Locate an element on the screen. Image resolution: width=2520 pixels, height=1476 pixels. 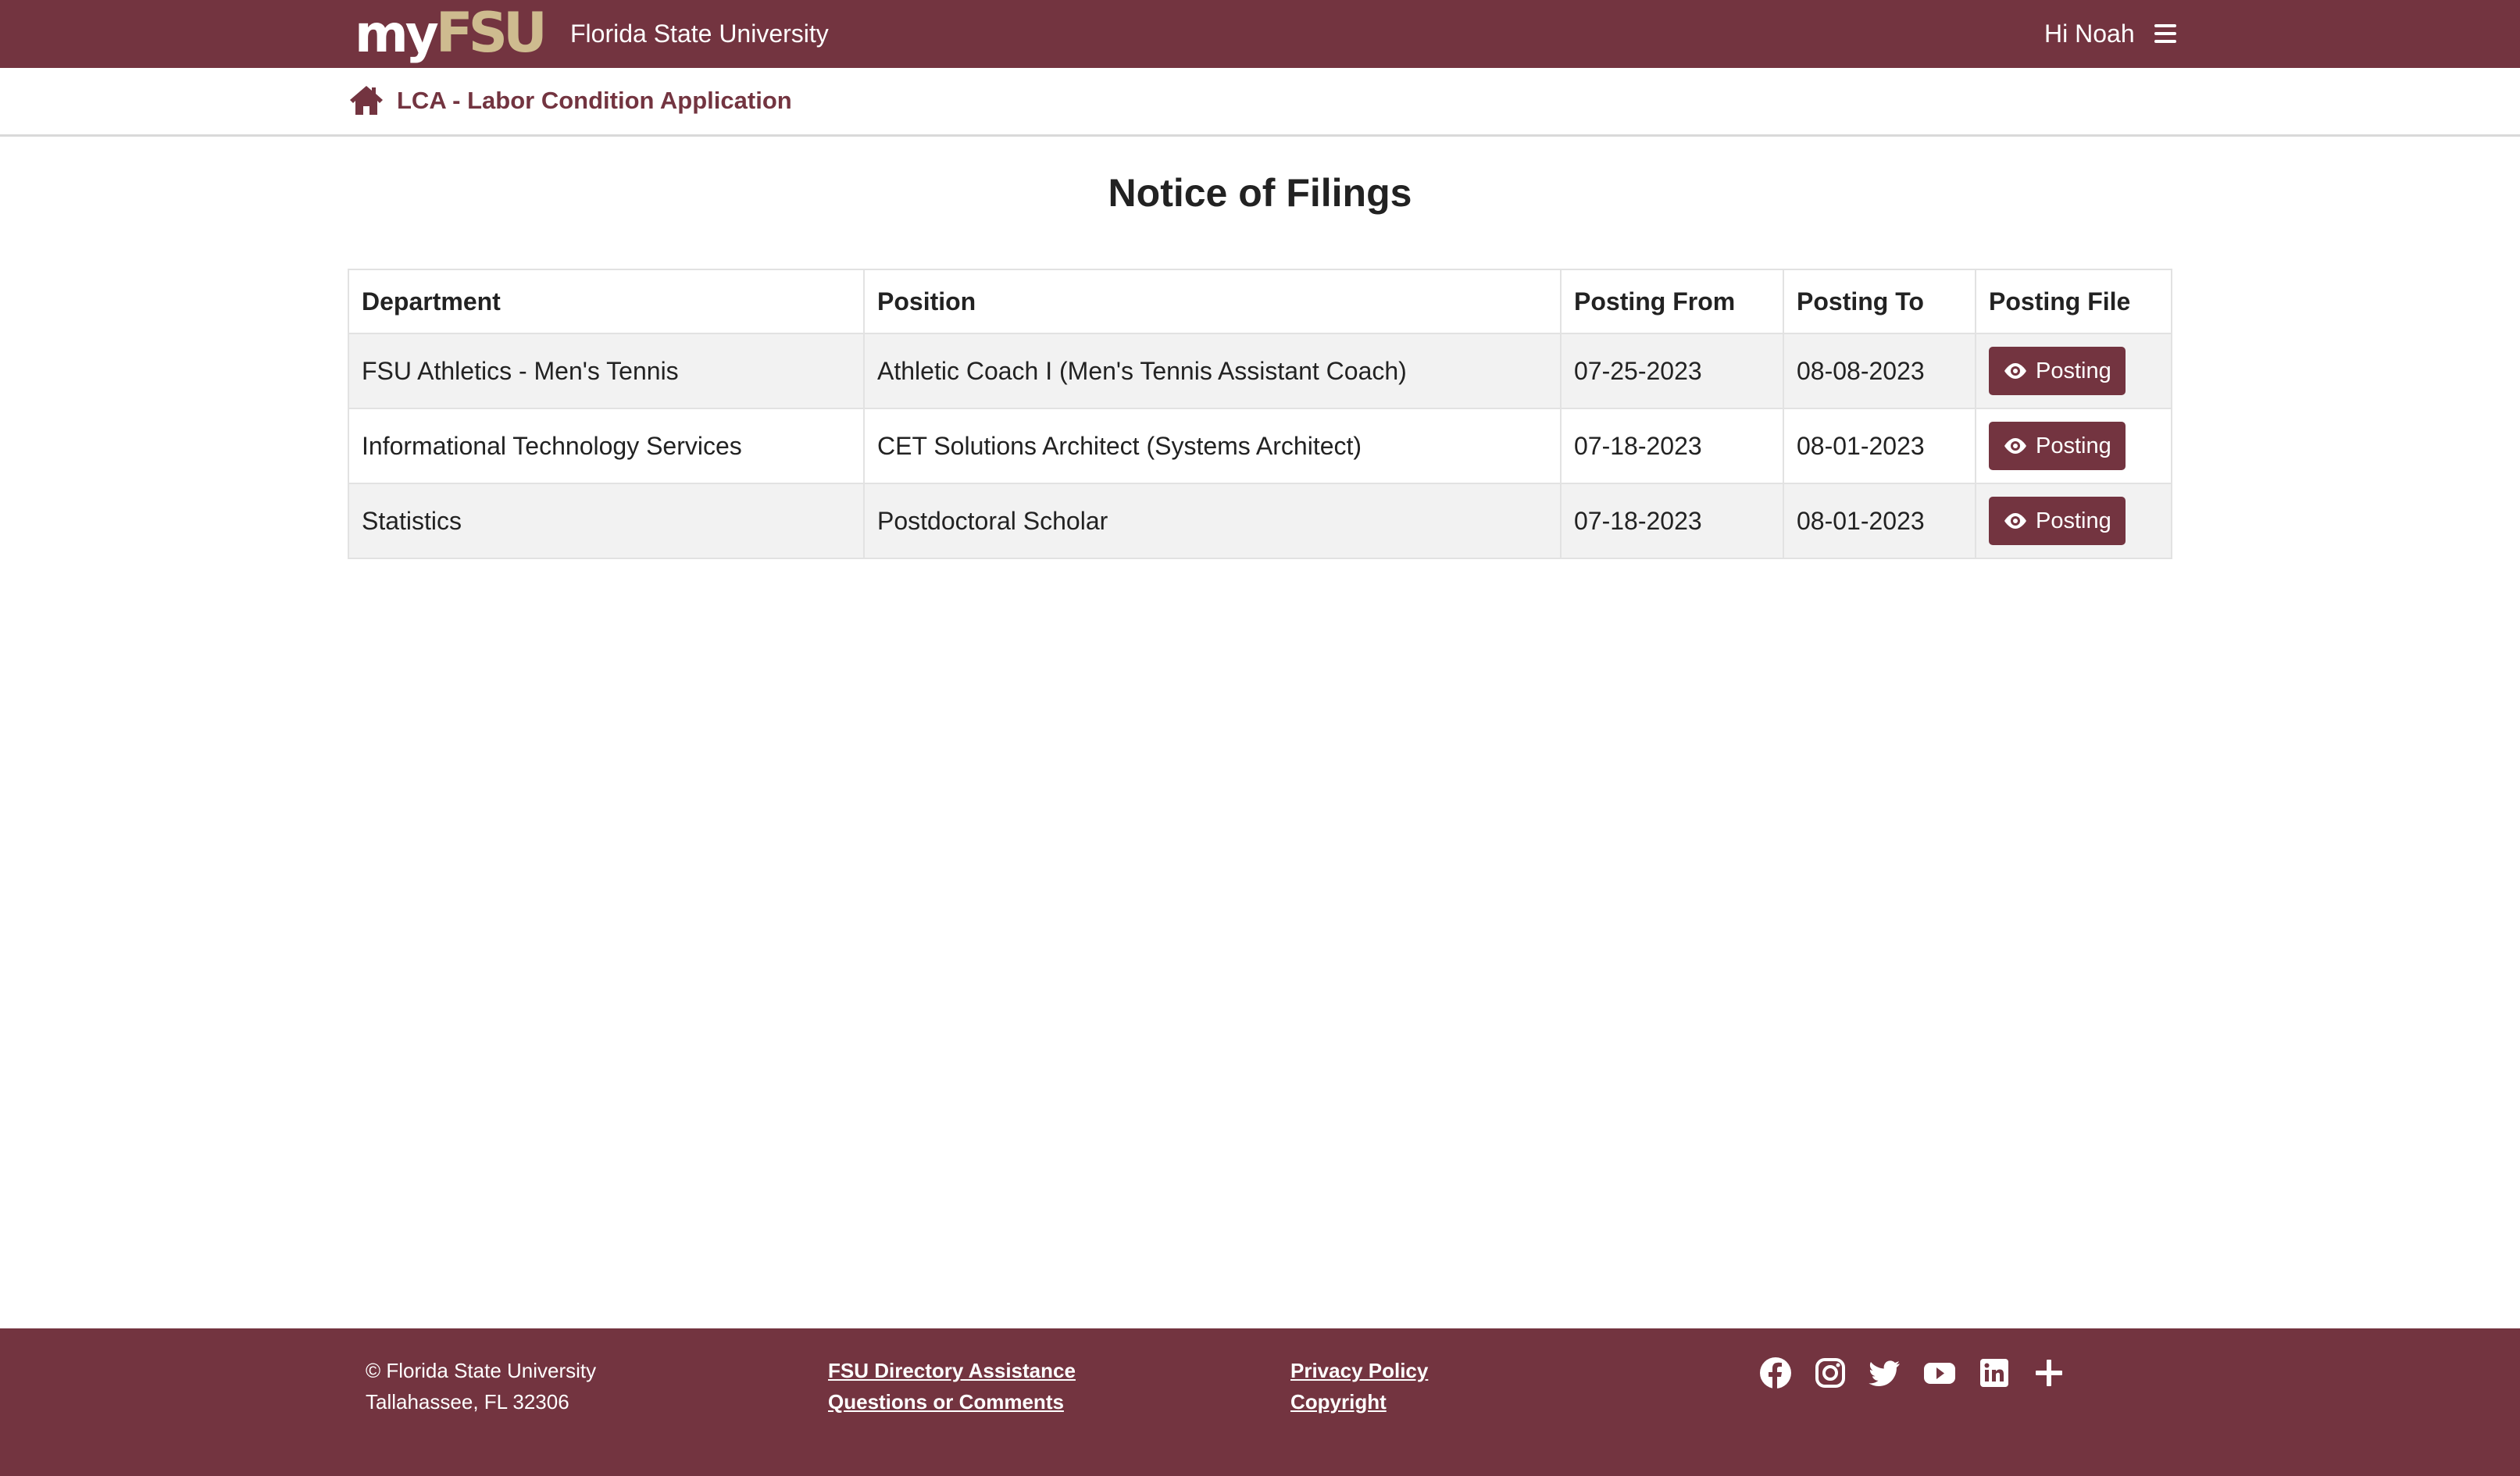
cell-posting-to: 08-08-2023 is located at coordinates (1879, 371).